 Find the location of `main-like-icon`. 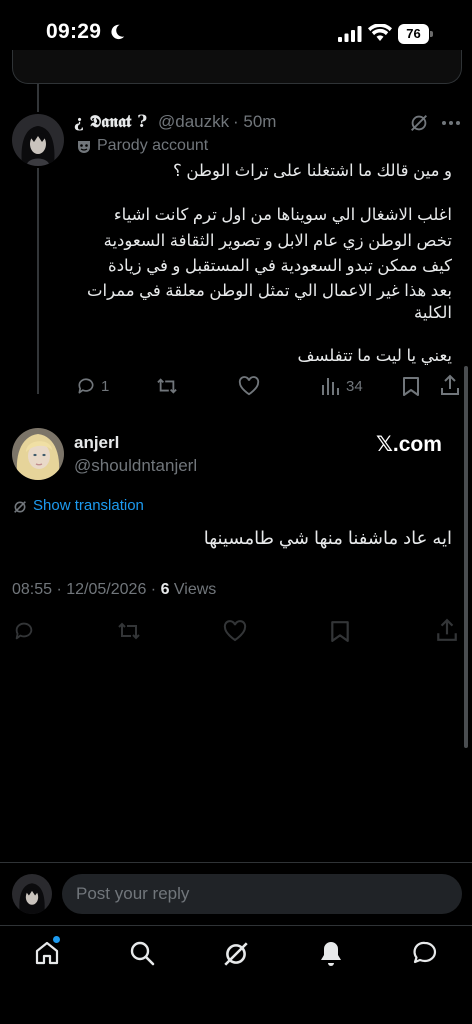

main-like-icon is located at coordinates (235, 631).